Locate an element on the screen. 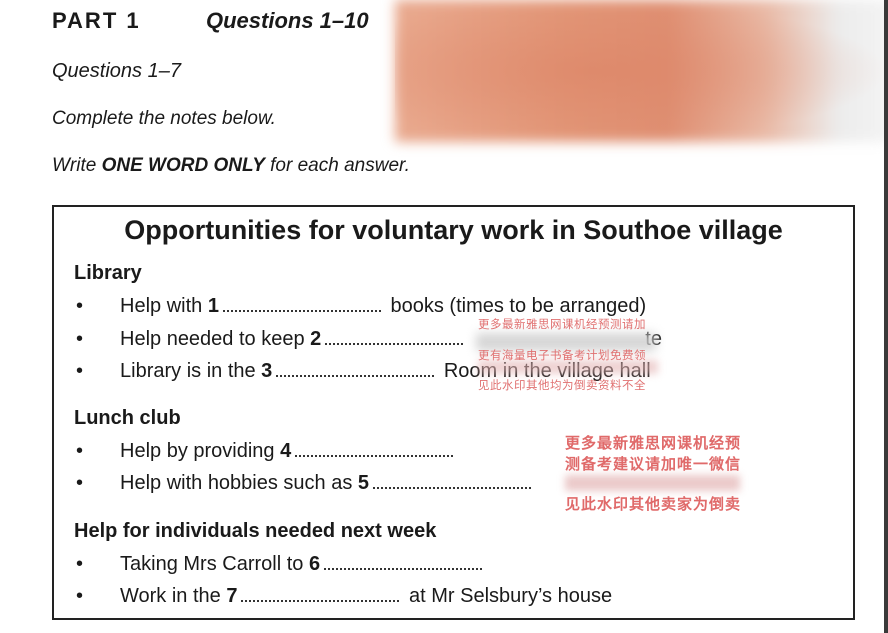 The width and height of the screenshot is (888, 633). question-number: 3 is located at coordinates (267, 371).